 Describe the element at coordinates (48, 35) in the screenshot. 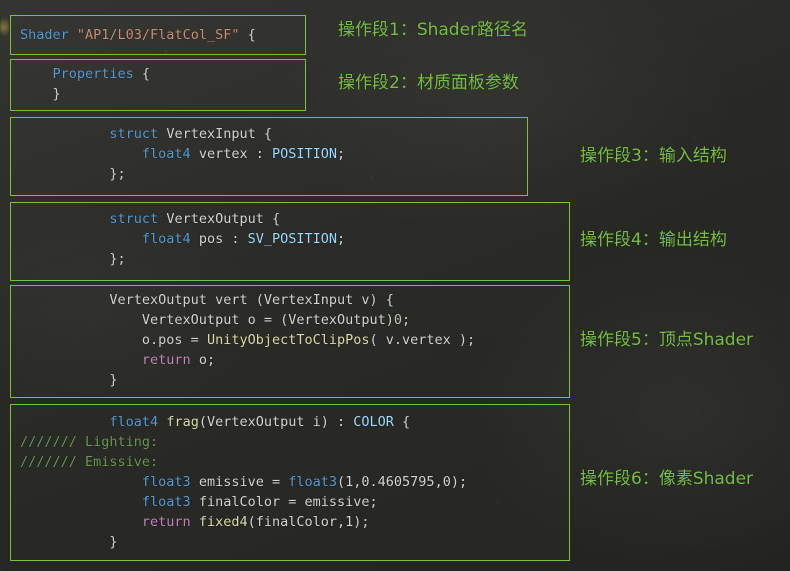

I see `code-token: Shader` at that location.